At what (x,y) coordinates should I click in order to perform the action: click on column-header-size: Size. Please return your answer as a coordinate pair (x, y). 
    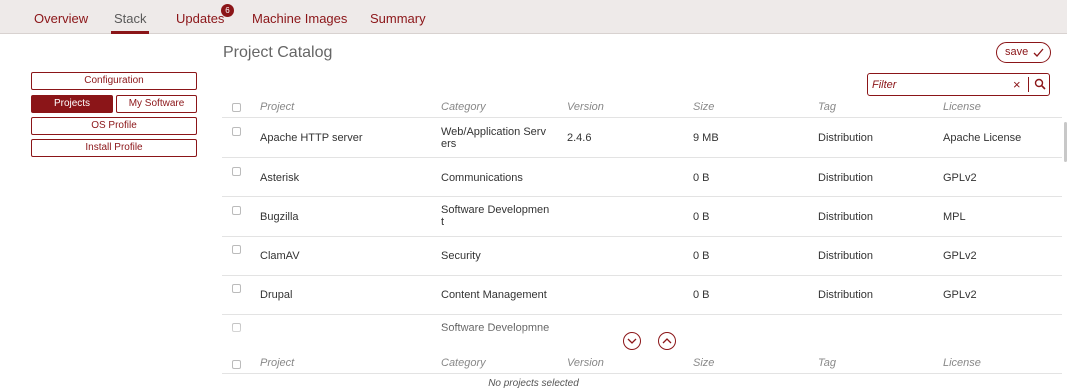
    Looking at the image, I should click on (703, 107).